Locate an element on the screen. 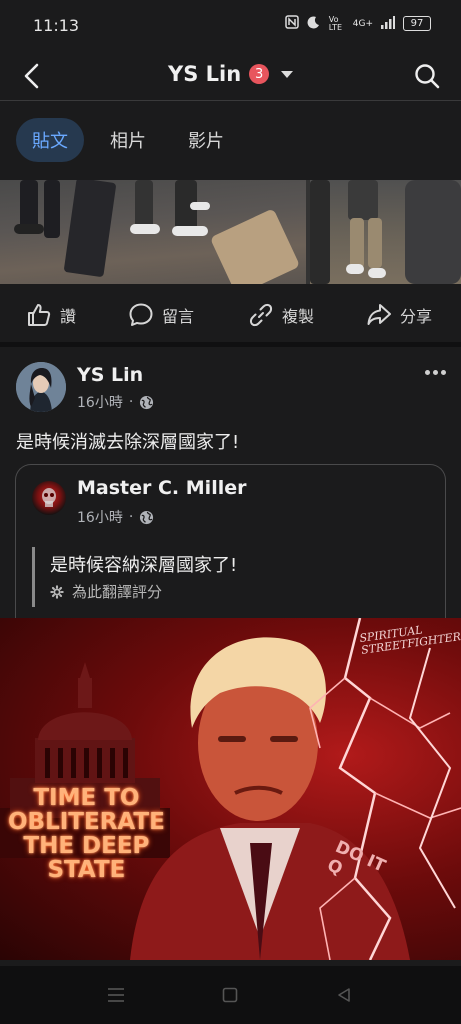 The image size is (461, 1024). copy-button: 複製 is located at coordinates (281, 315).